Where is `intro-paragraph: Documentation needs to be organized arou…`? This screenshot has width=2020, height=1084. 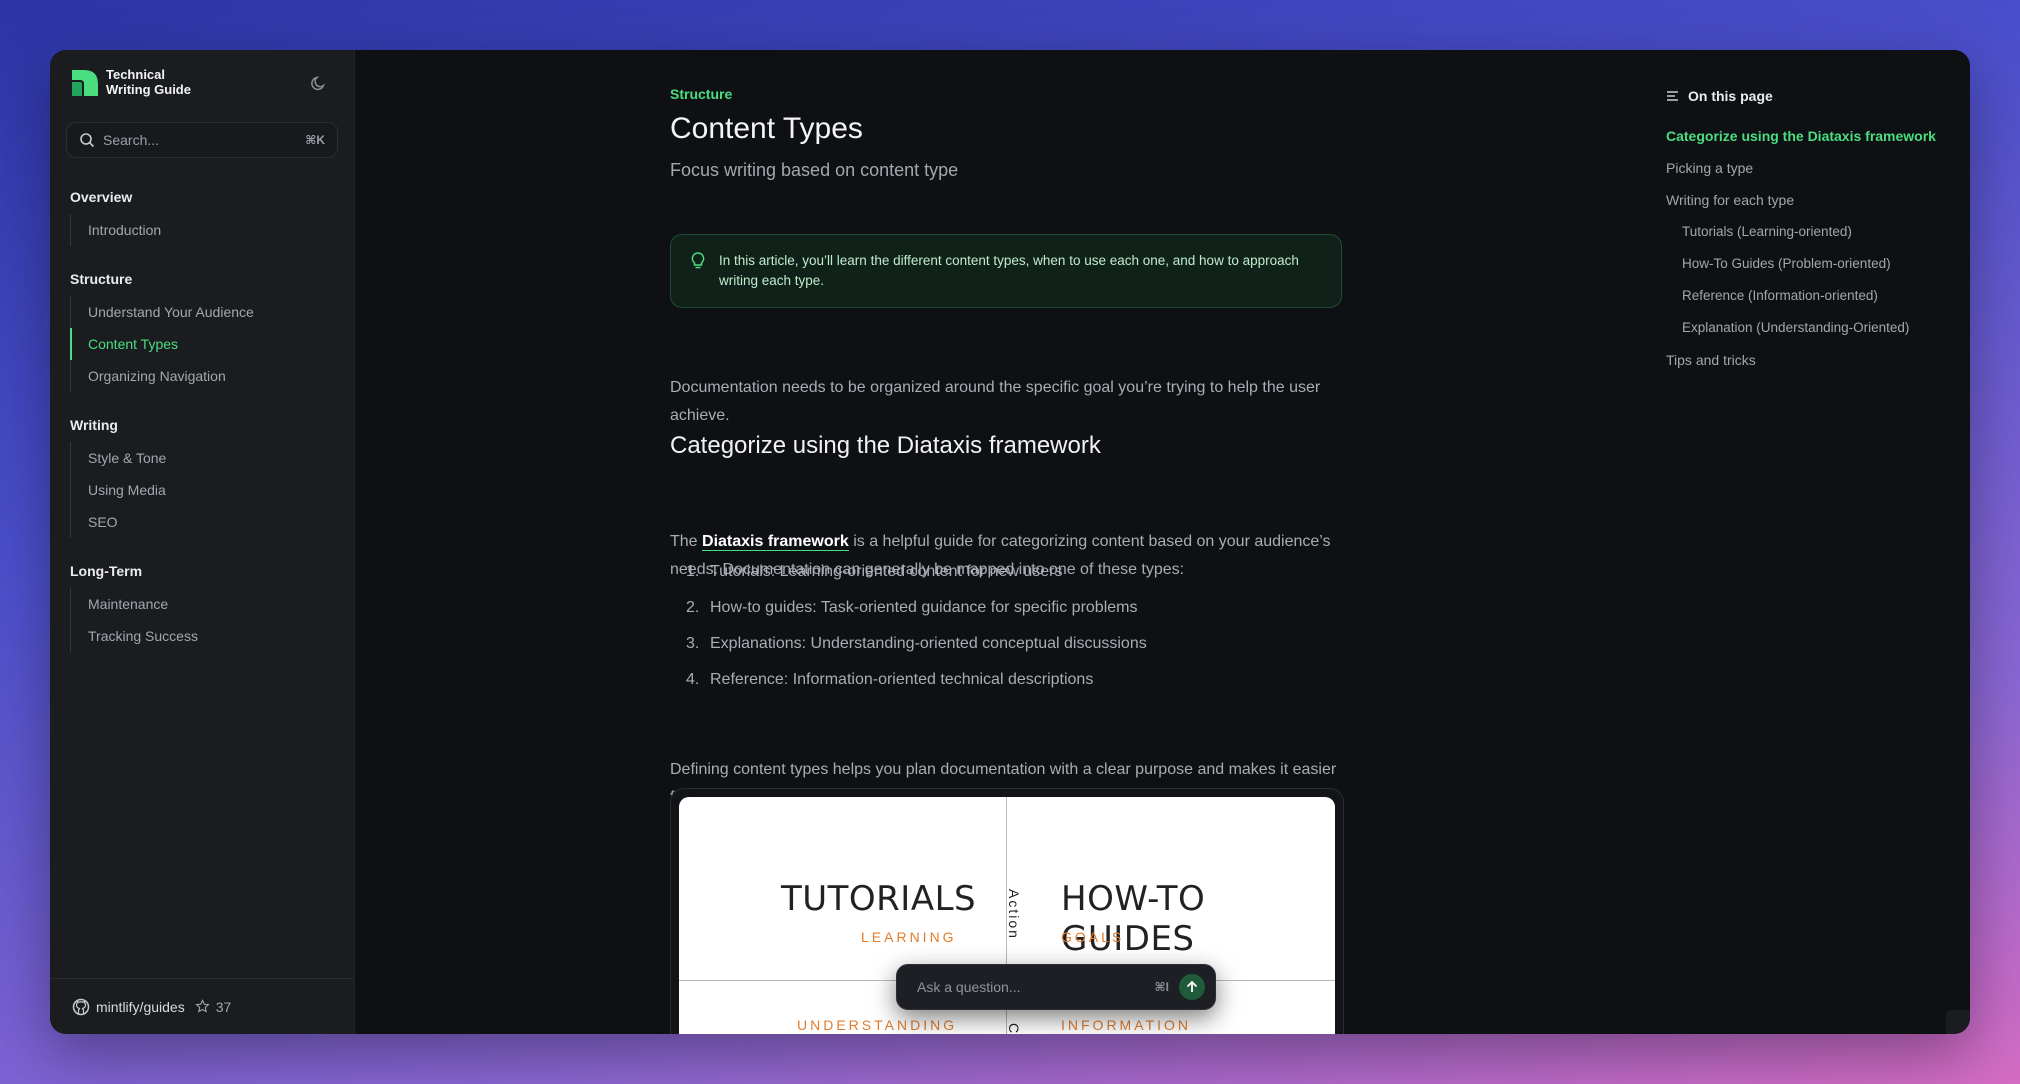
intro-paragraph: Documentation needs to be organized arou… is located at coordinates (995, 401).